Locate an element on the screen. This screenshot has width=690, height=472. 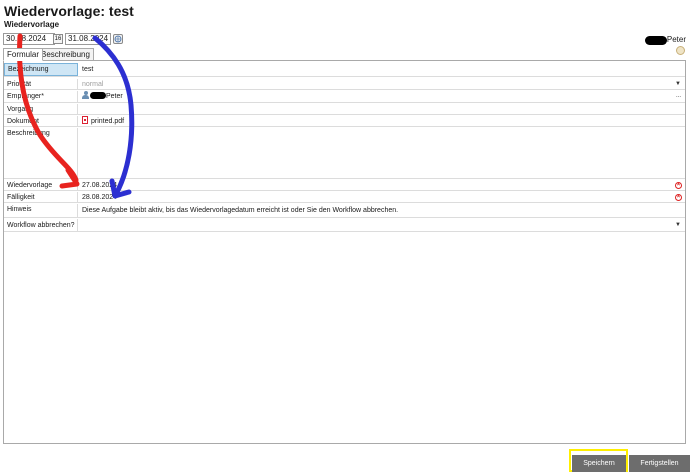
end-date-input: 31.08.2024 is located at coordinates (88, 39).